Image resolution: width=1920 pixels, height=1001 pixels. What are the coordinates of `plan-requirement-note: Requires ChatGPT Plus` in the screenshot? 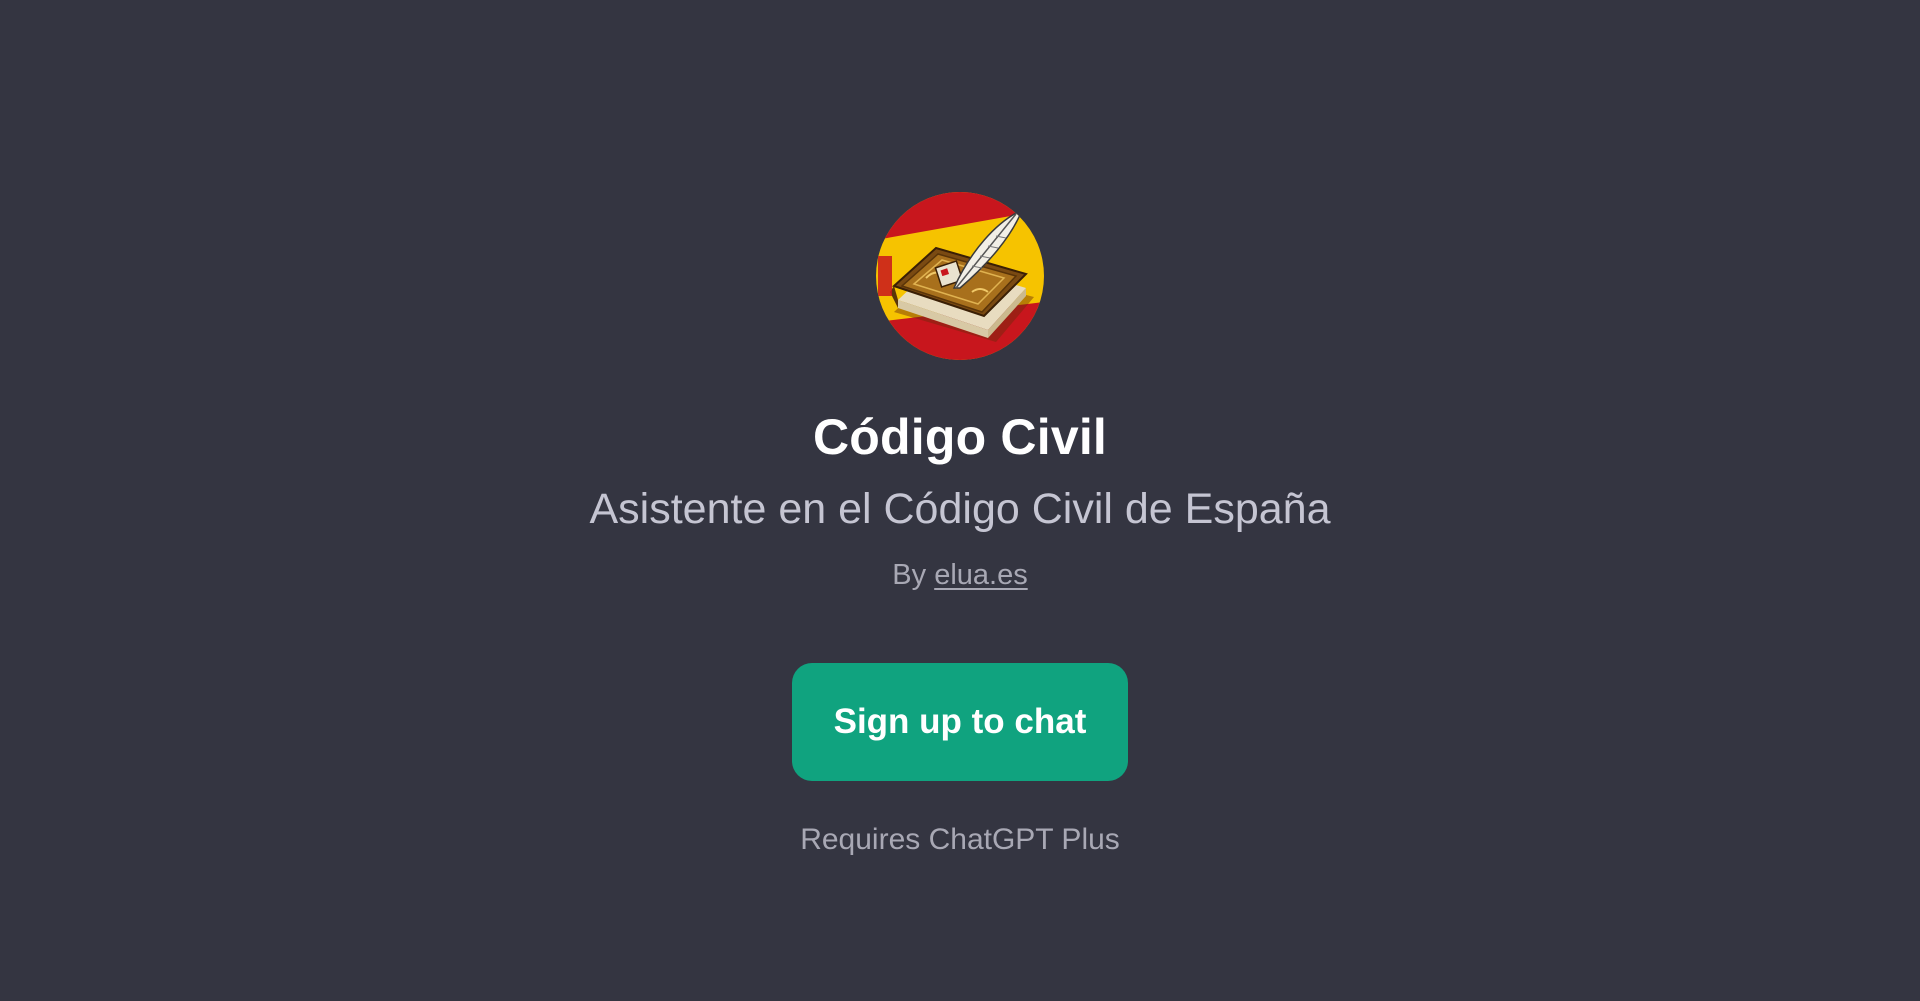 It's located at (960, 839).